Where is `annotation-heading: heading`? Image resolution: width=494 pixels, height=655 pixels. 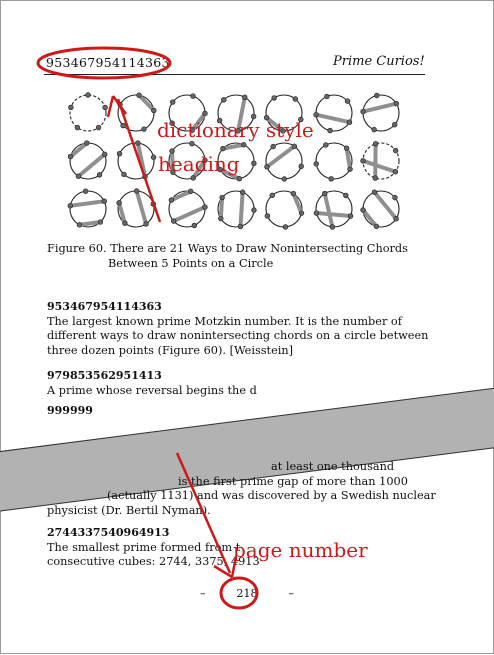 annotation-heading: heading is located at coordinates (199, 164).